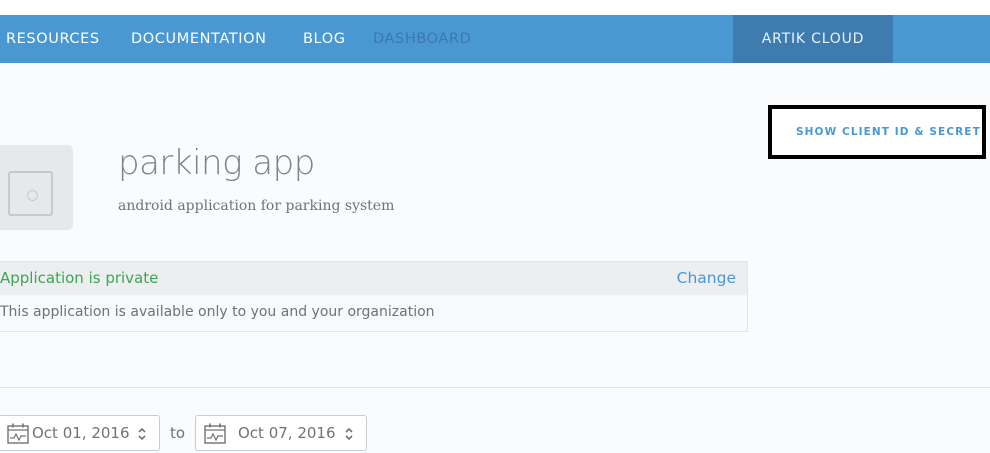 This screenshot has height=453, width=990. Describe the element at coordinates (495, 387) in the screenshot. I see `section-divider` at that location.